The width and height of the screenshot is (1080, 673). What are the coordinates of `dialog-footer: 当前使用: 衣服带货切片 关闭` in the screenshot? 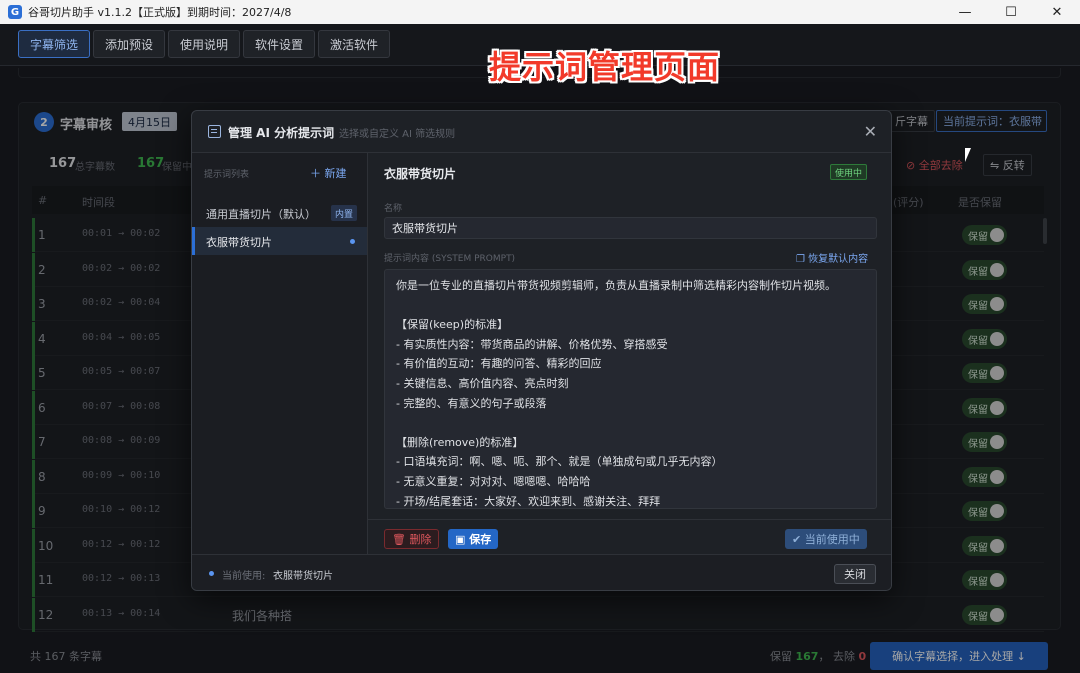 It's located at (541, 572).